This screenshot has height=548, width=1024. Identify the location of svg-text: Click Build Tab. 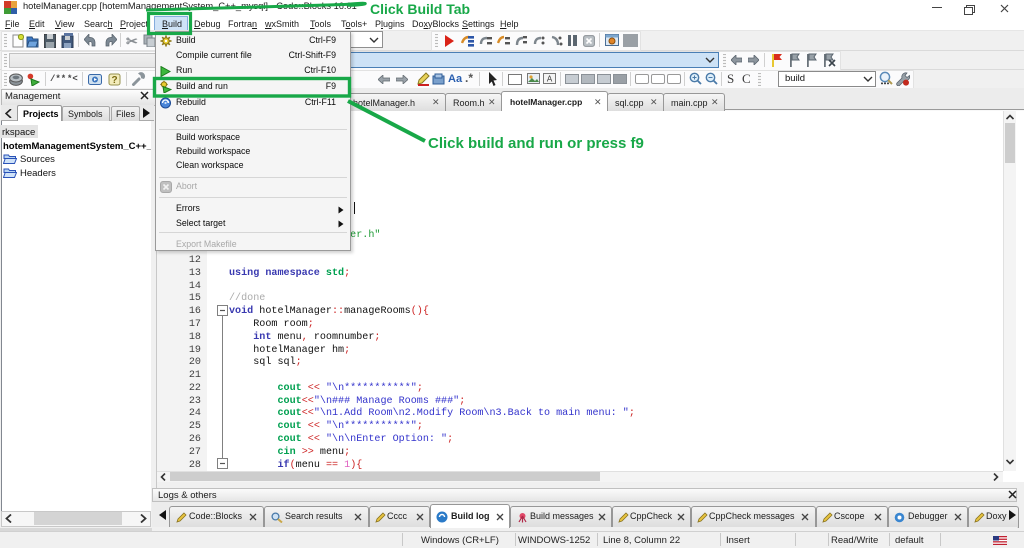
(420, 9).